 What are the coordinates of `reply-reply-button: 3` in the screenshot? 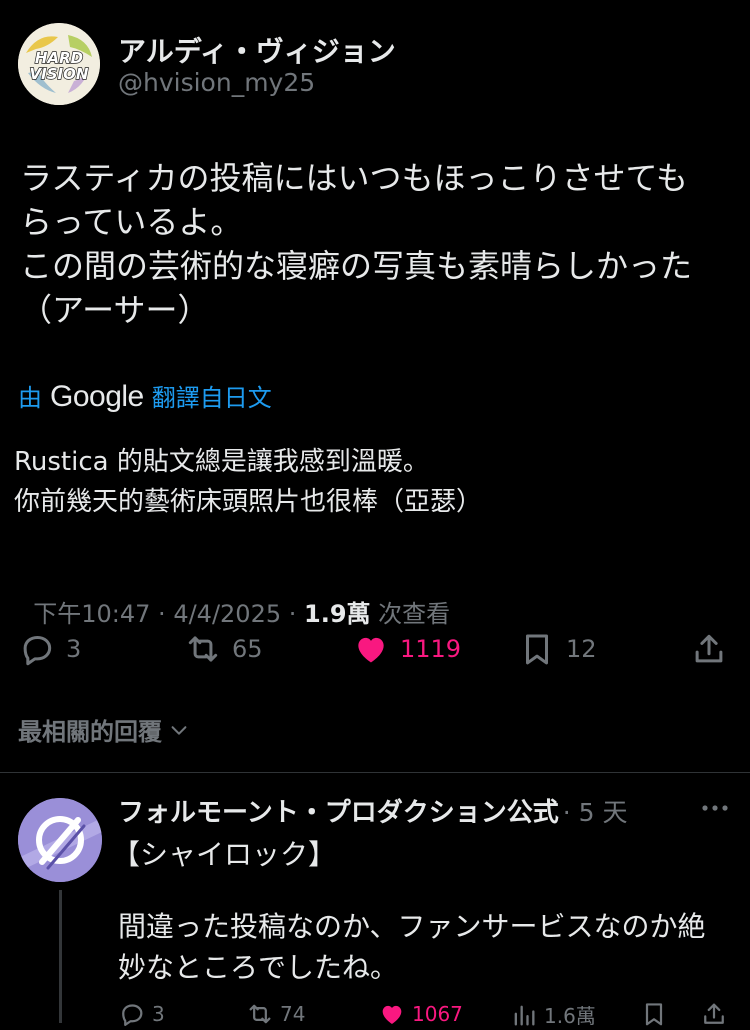 It's located at (141, 1014).